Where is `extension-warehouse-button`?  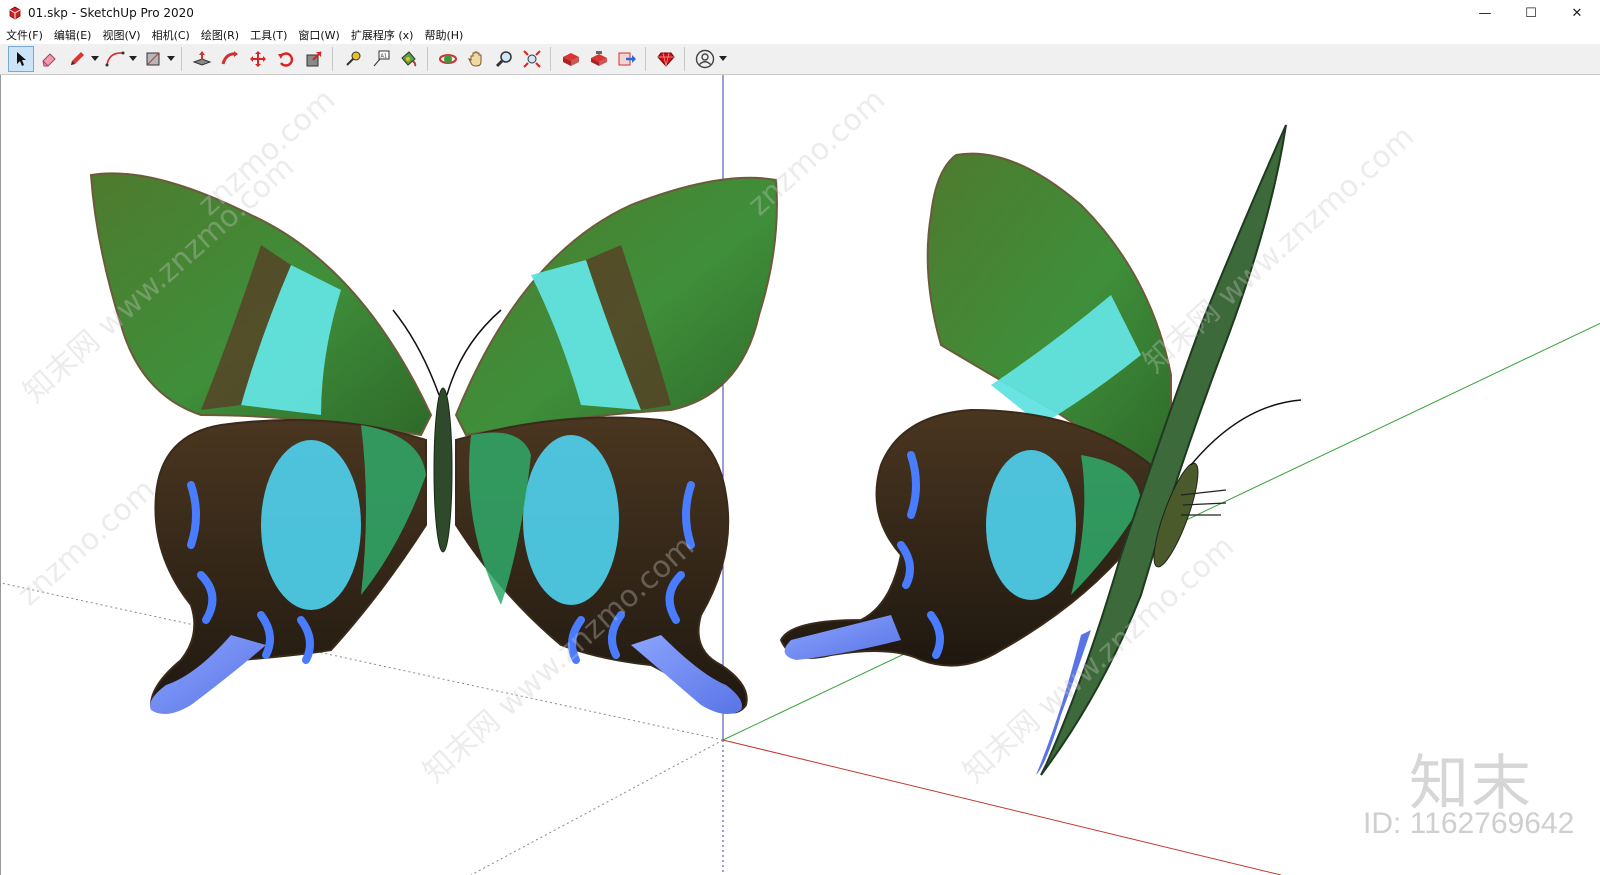 extension-warehouse-button is located at coordinates (599, 59).